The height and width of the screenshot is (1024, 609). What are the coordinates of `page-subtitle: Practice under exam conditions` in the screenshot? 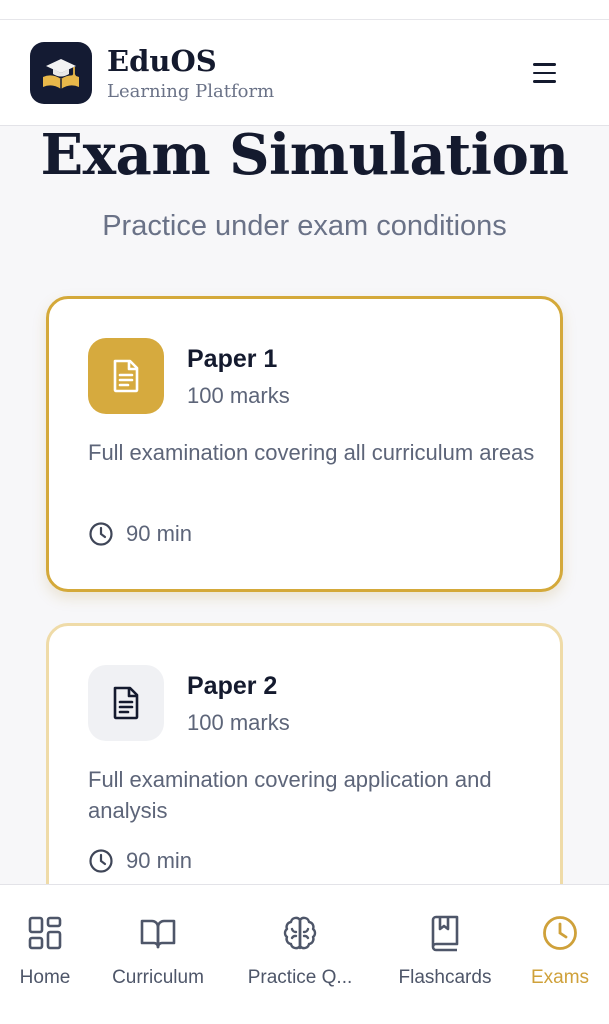 It's located at (304, 226).